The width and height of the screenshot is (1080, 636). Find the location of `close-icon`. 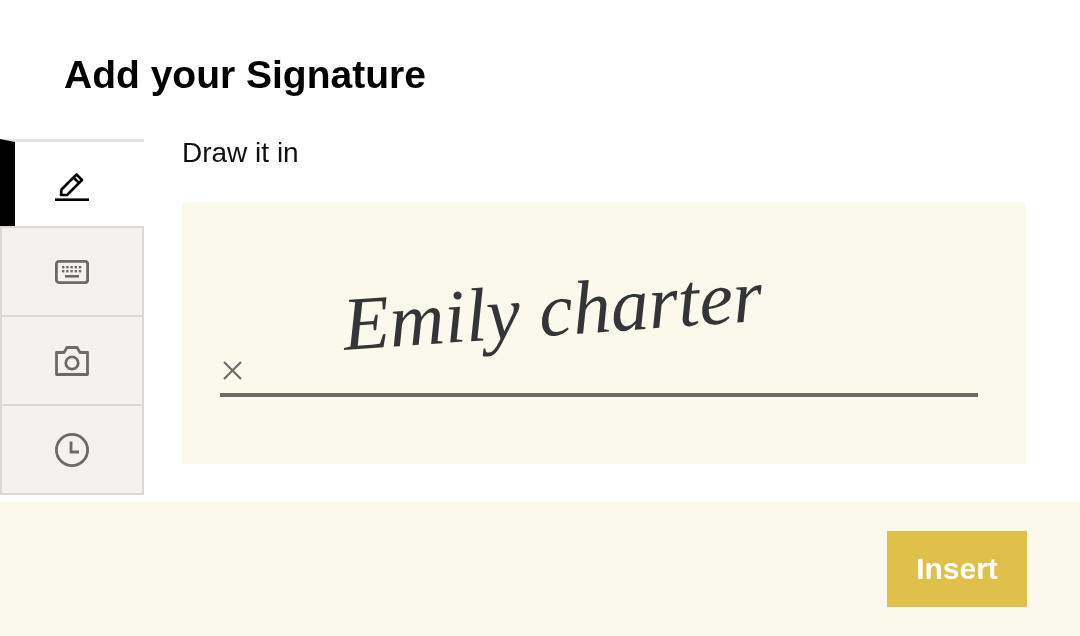

close-icon is located at coordinates (232, 370).